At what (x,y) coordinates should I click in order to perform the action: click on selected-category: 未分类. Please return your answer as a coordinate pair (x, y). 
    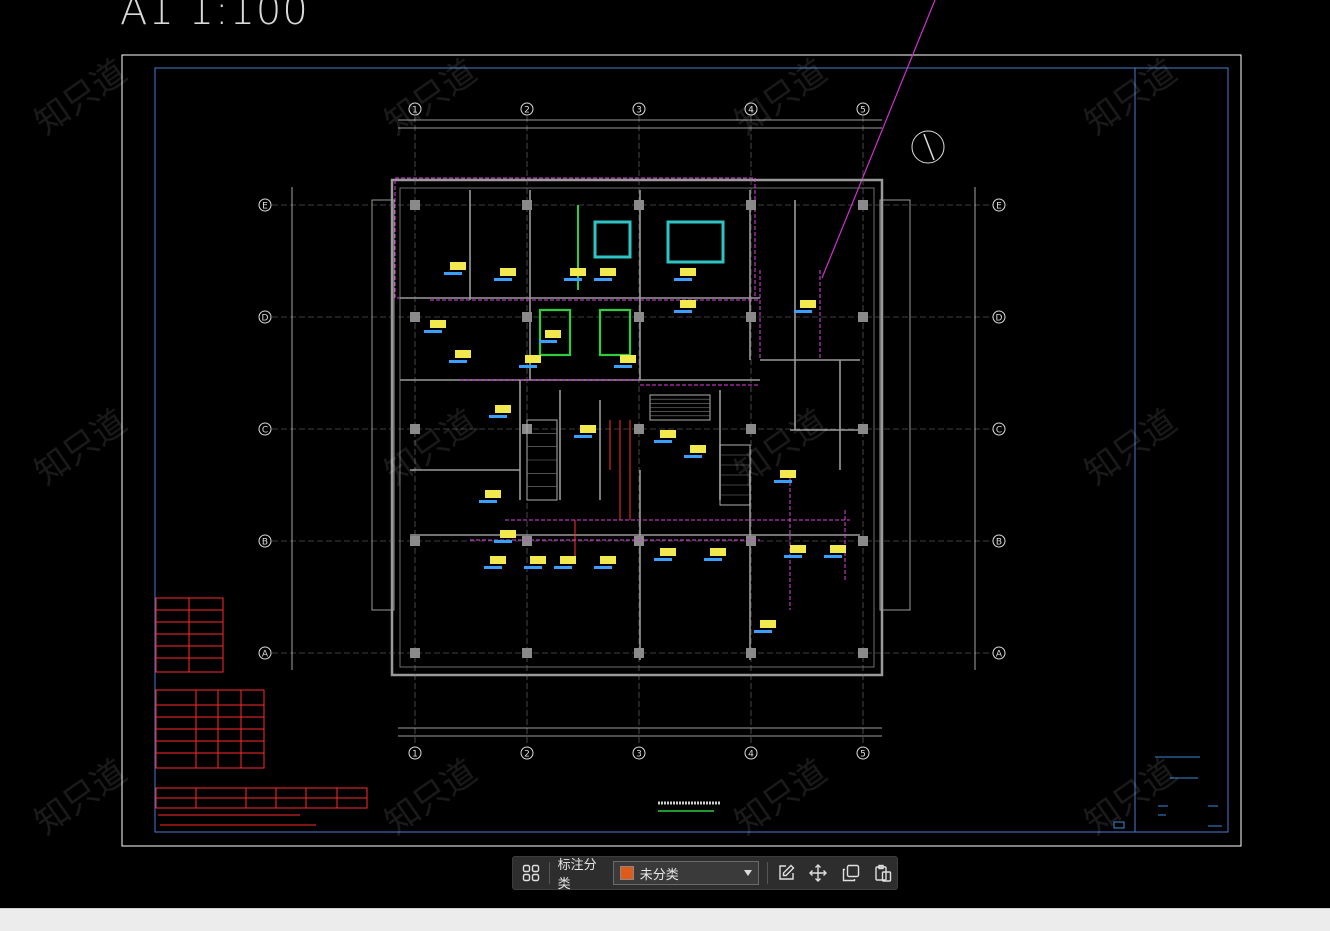
    Looking at the image, I should click on (659, 875).